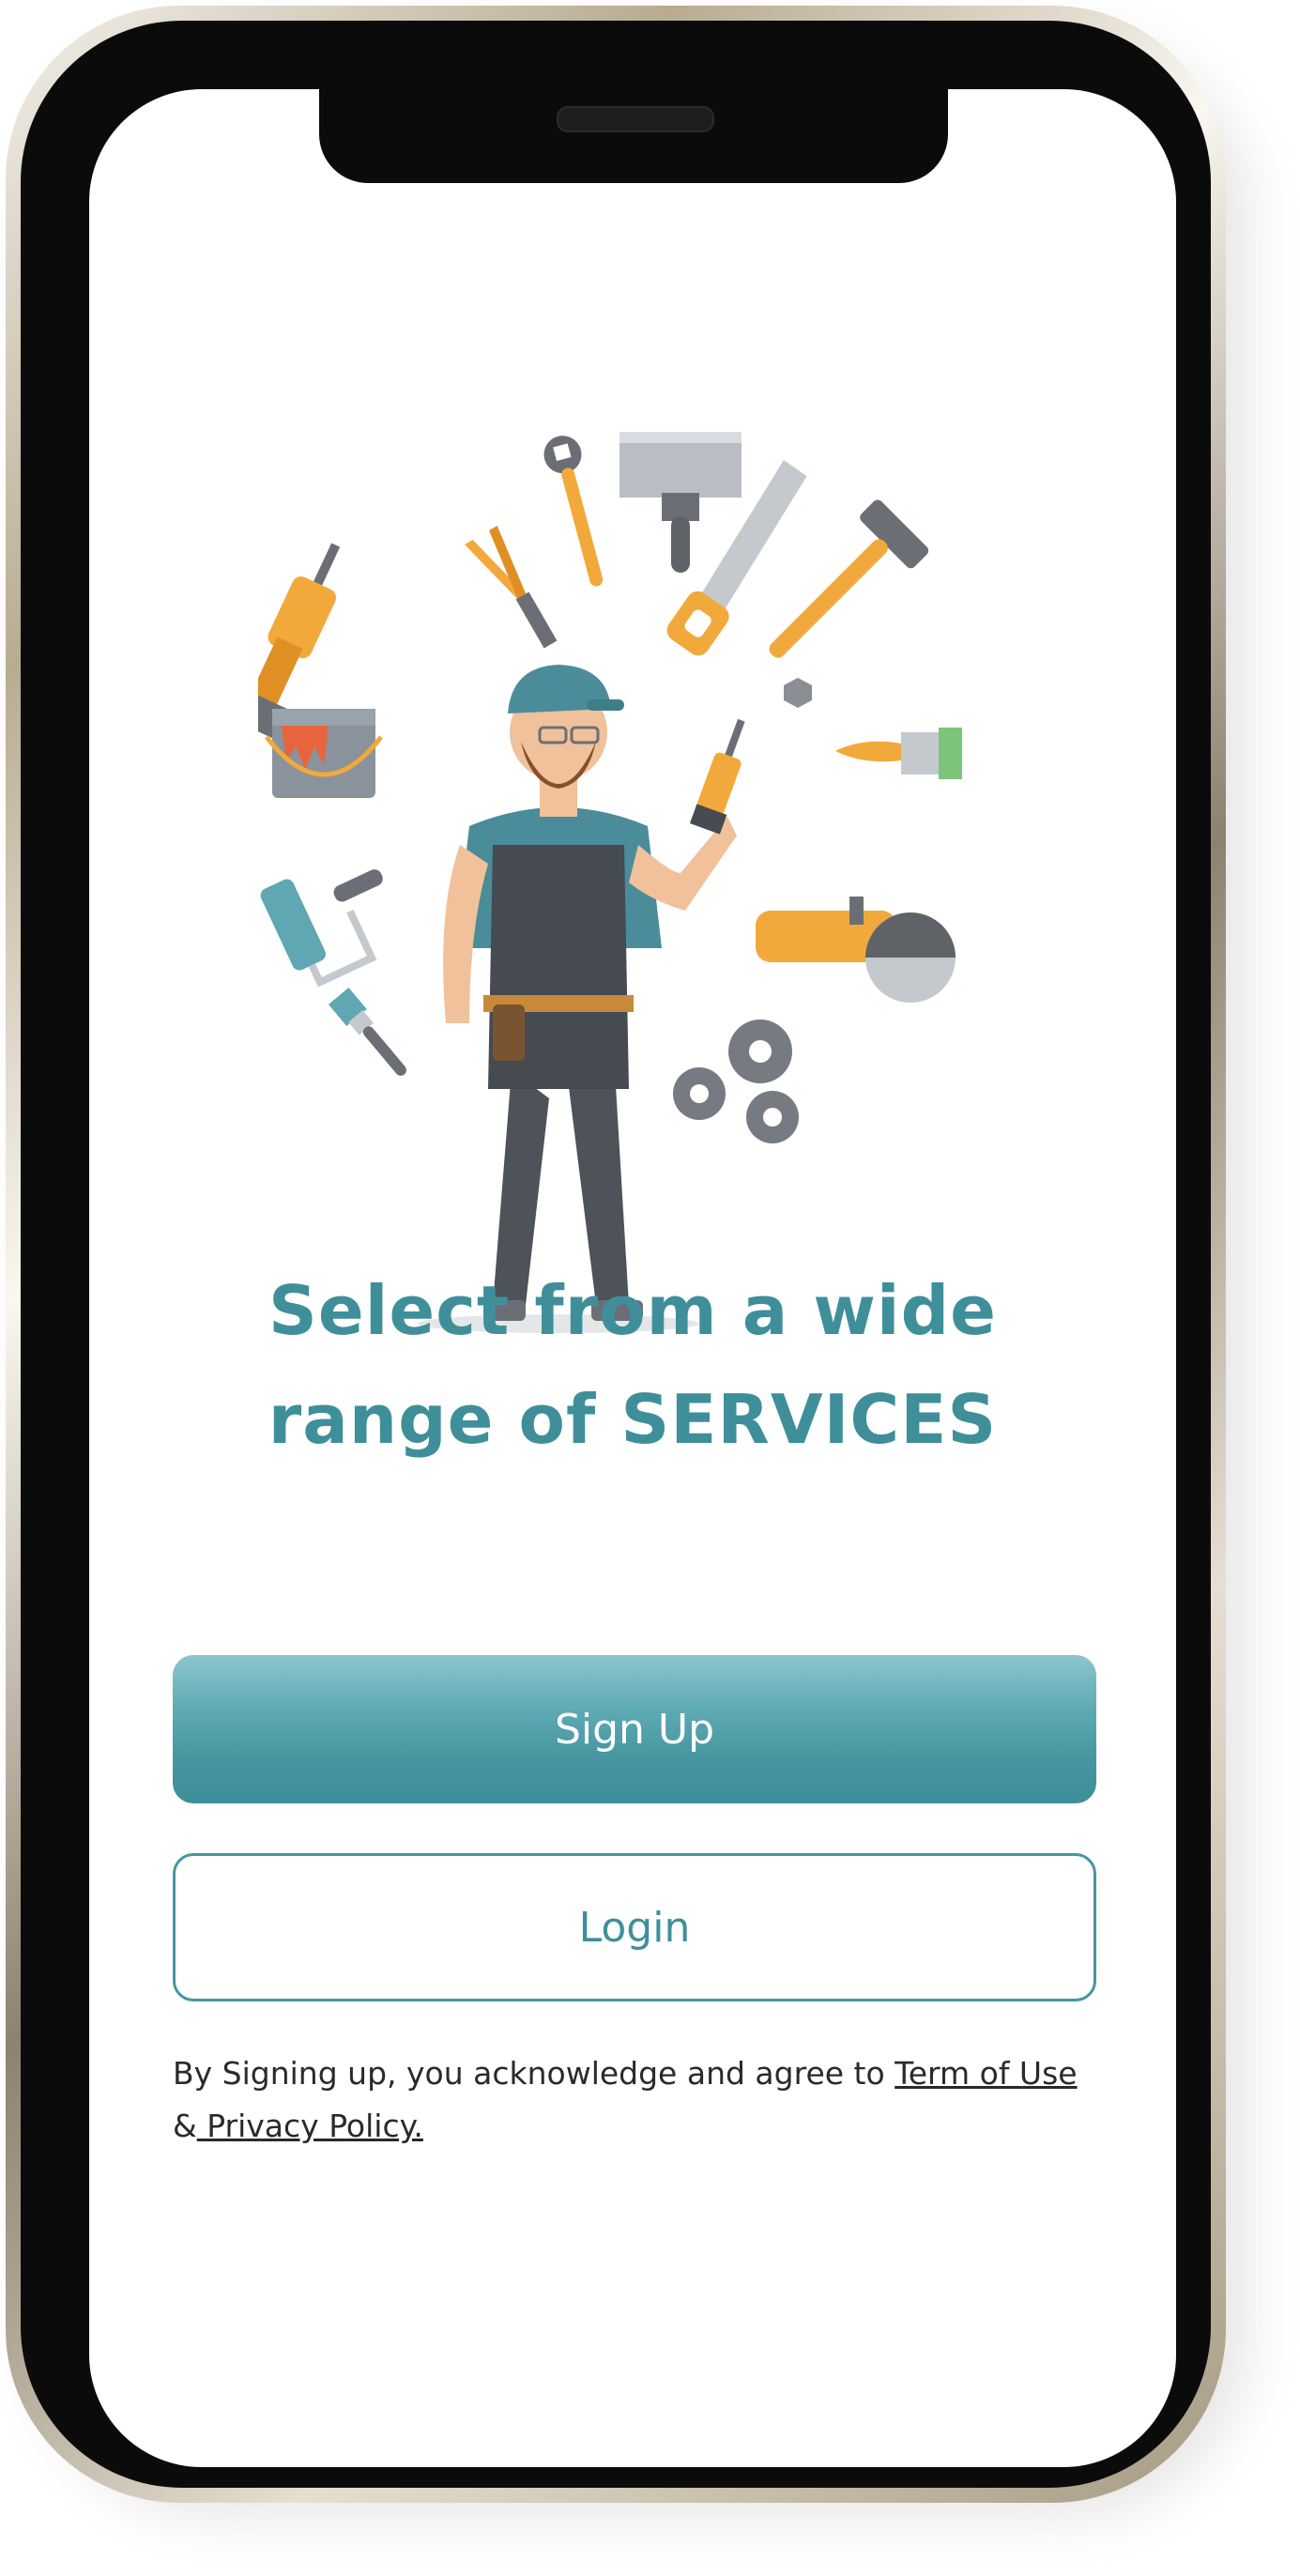 The image size is (1300, 2576). Describe the element at coordinates (635, 119) in the screenshot. I see `earpiece-speaker` at that location.